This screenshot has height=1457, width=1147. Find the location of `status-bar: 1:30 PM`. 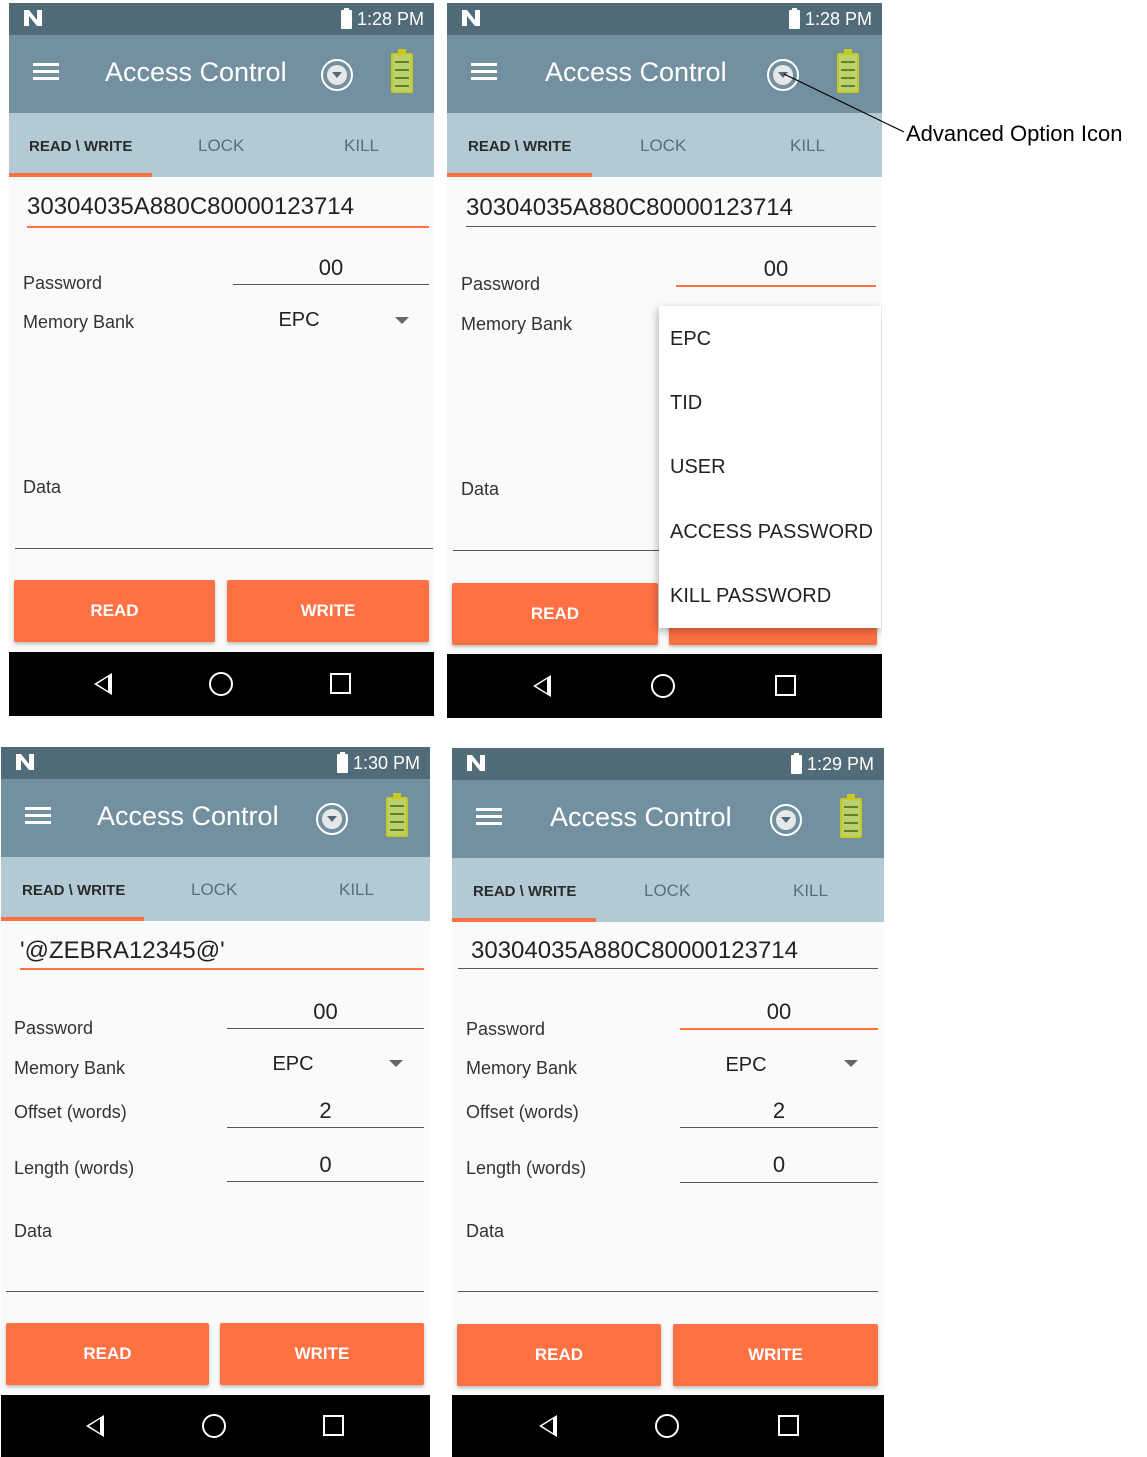

status-bar: 1:30 PM is located at coordinates (215, 763).